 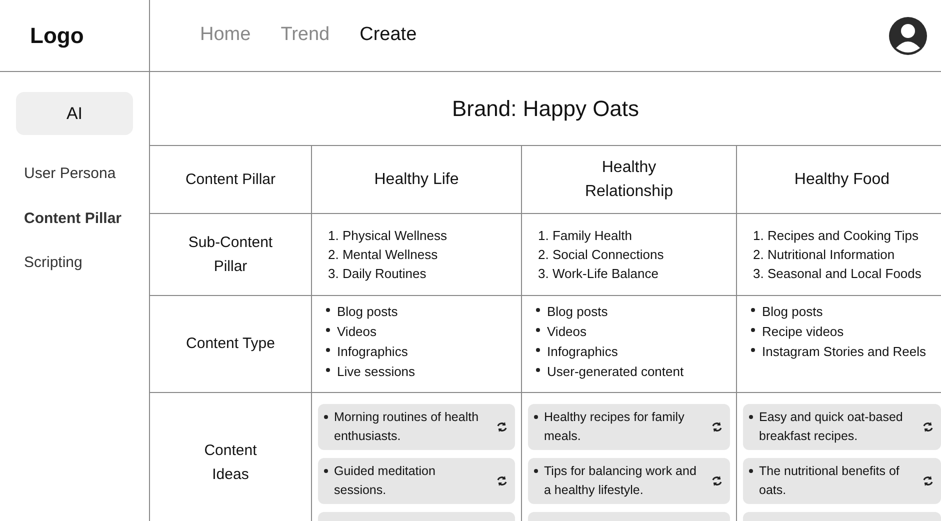 I want to click on row-label: Content Ideas, so click(x=230, y=463).